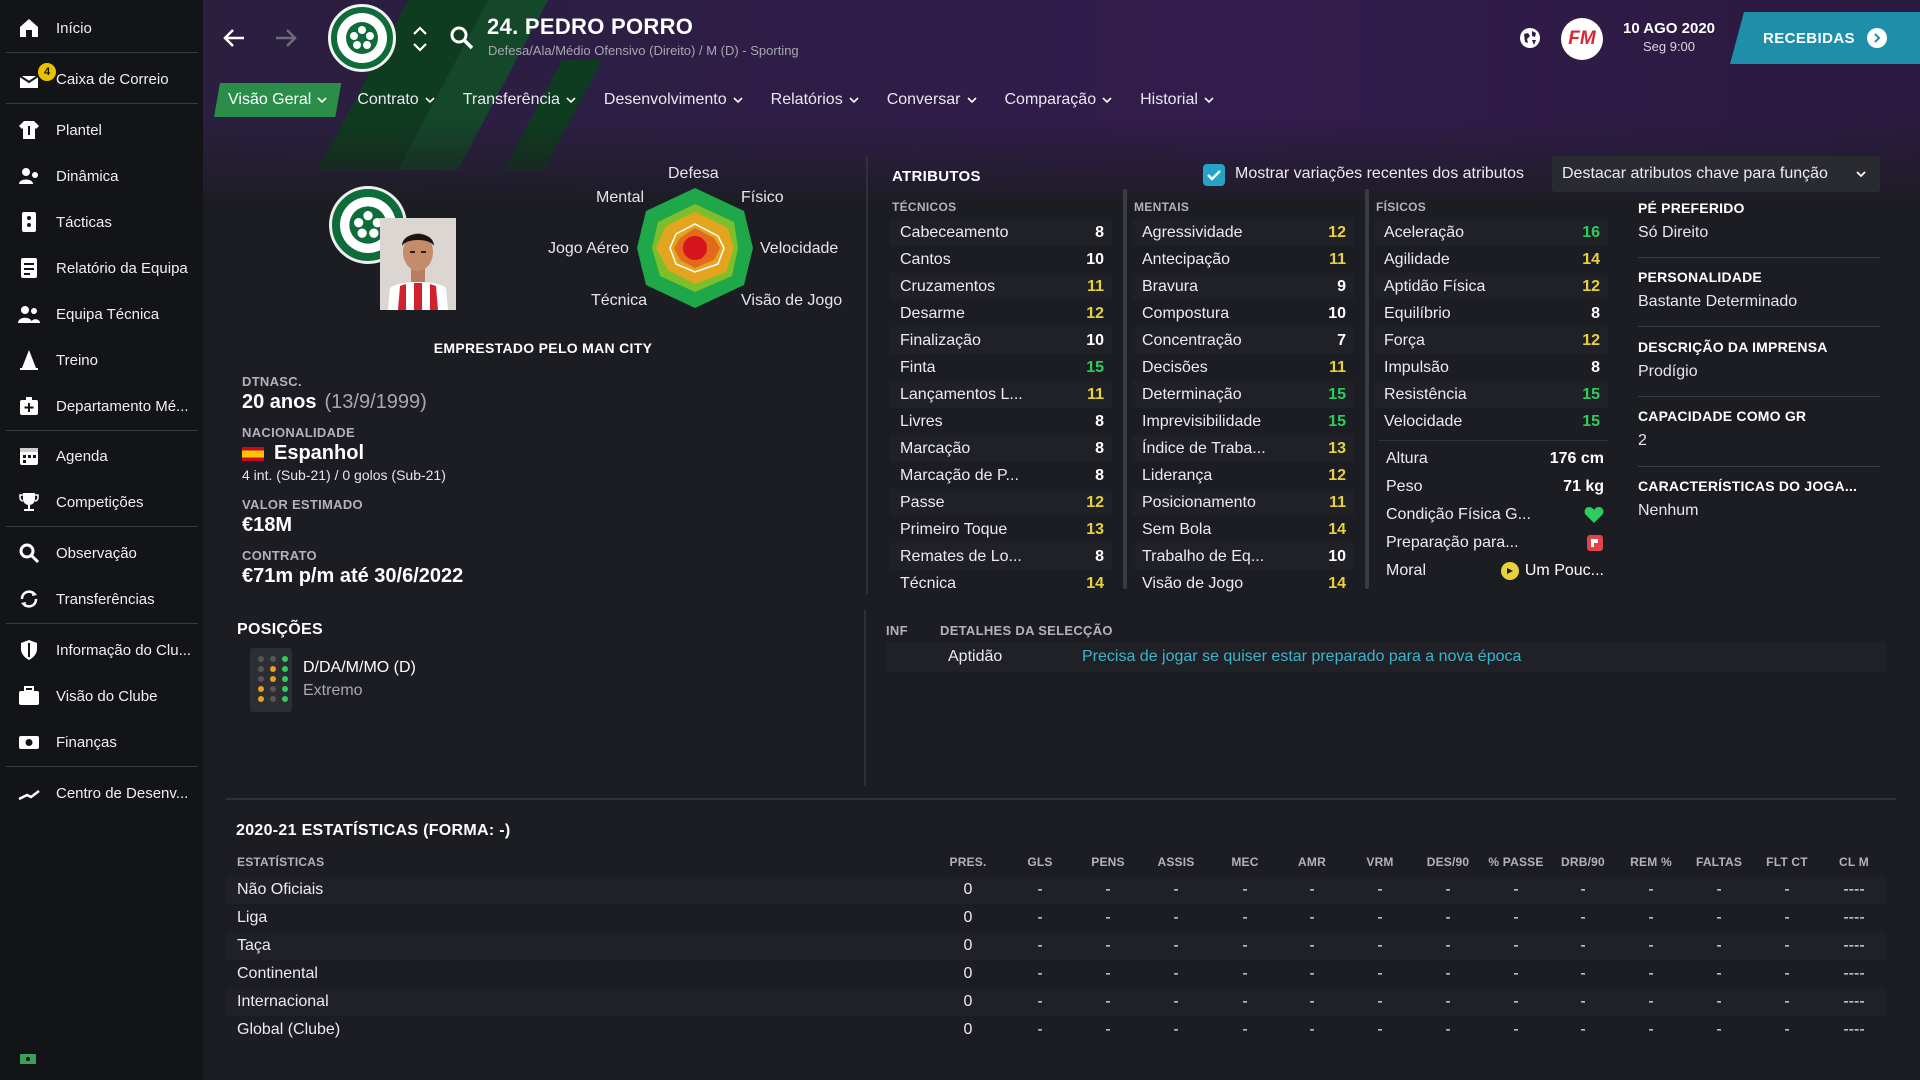  I want to click on gk-capacity: CAPACIDADE COMO GR 2, so click(1759, 429).